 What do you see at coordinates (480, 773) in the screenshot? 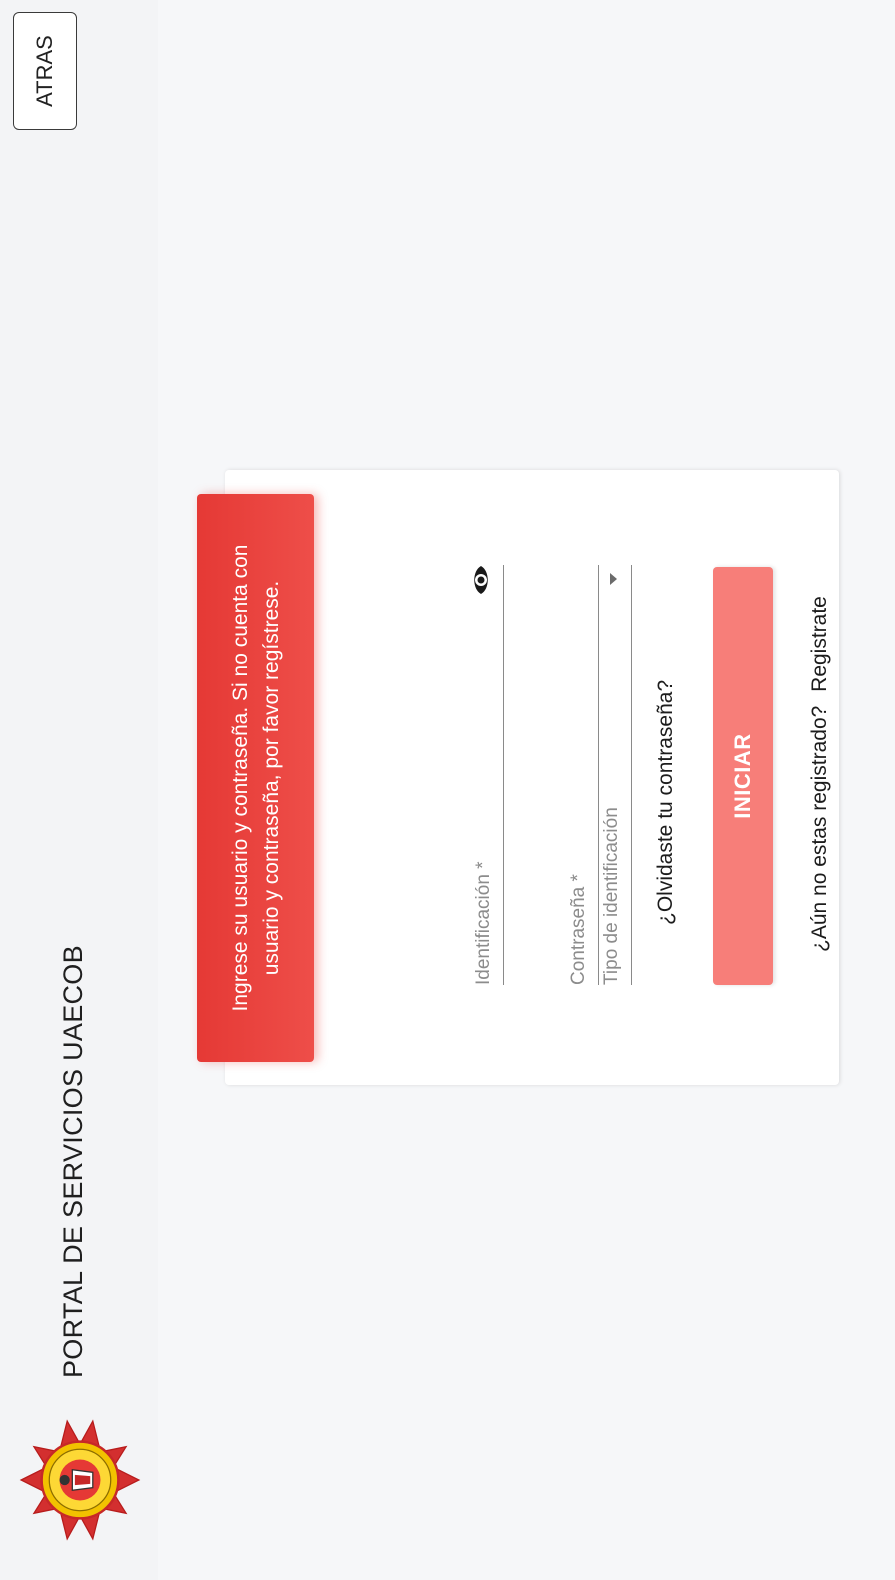
I see `id-input` at bounding box center [480, 773].